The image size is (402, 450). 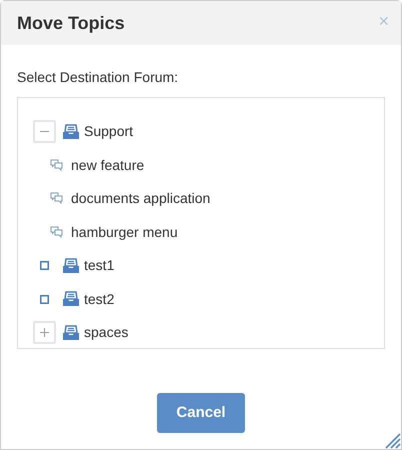 I want to click on expand-toggle, so click(x=44, y=332).